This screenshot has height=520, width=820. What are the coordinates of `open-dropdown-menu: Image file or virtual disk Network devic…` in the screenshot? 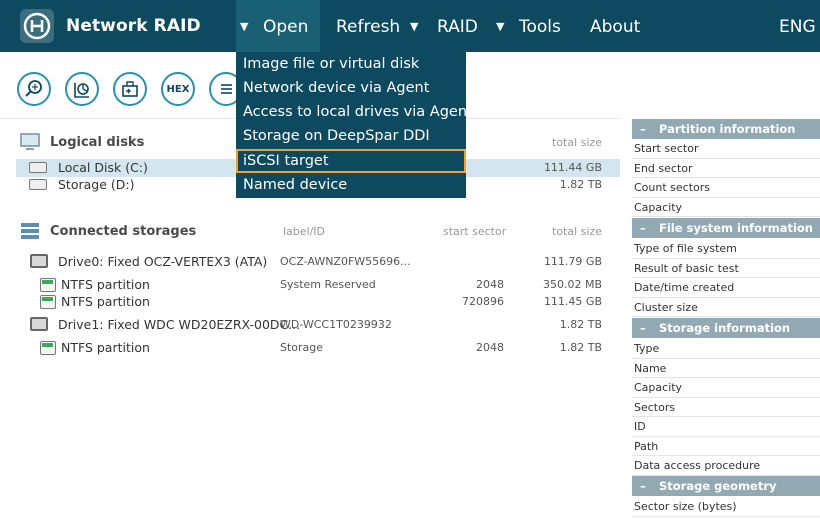 It's located at (354, 125).